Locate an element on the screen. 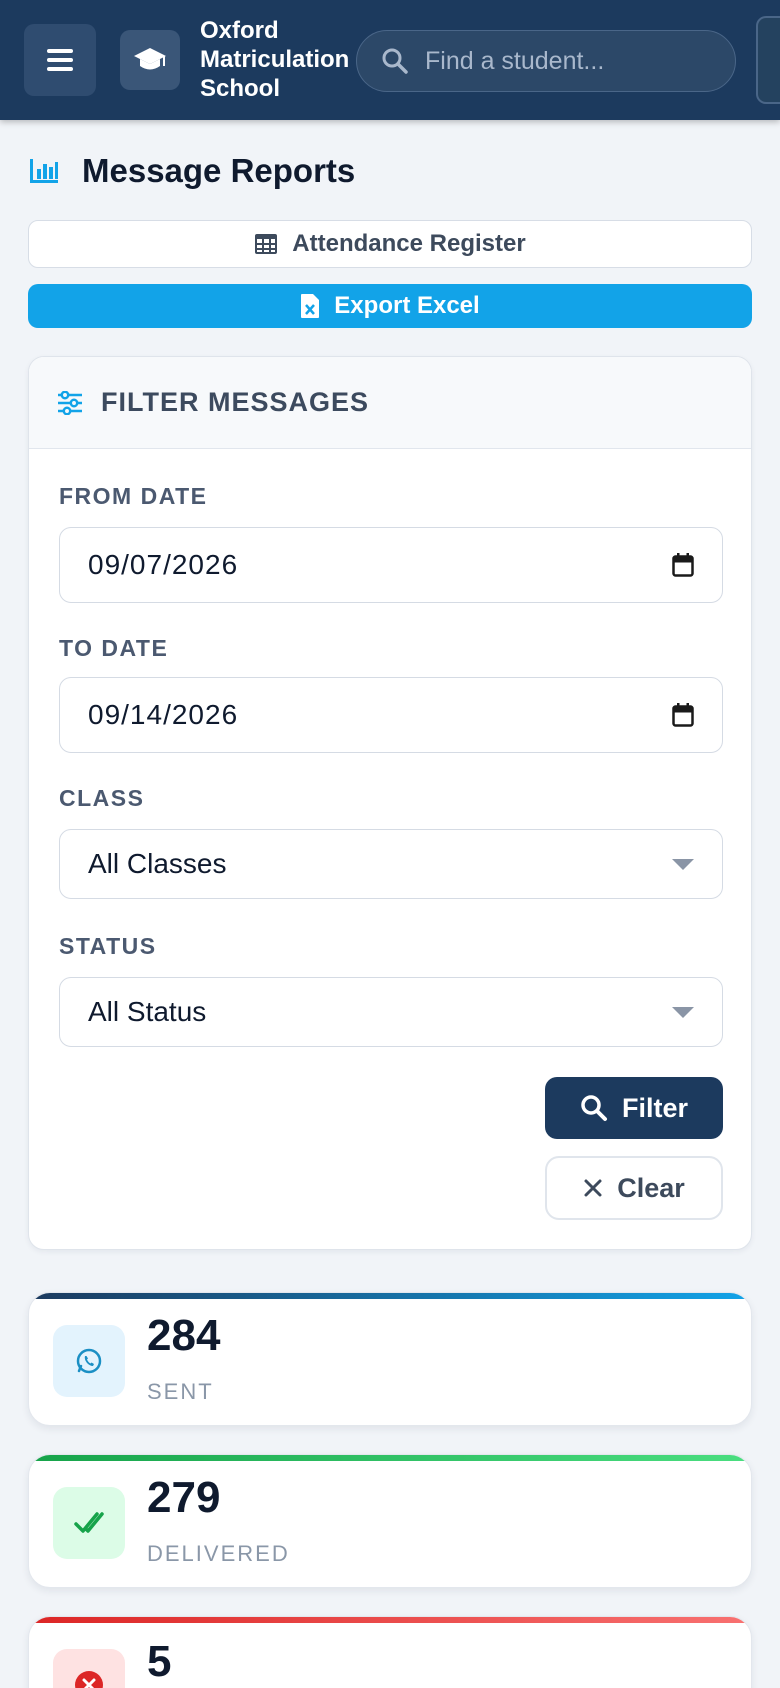  class-select: All Classes is located at coordinates (391, 864).